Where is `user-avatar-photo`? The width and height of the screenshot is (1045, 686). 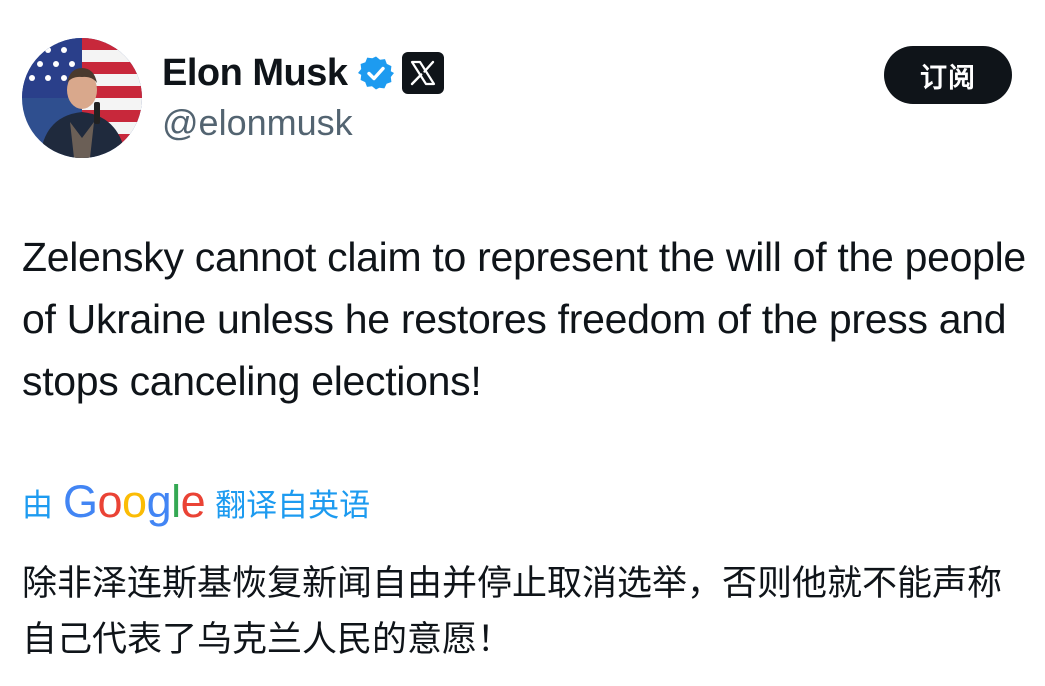 user-avatar-photo is located at coordinates (82, 98).